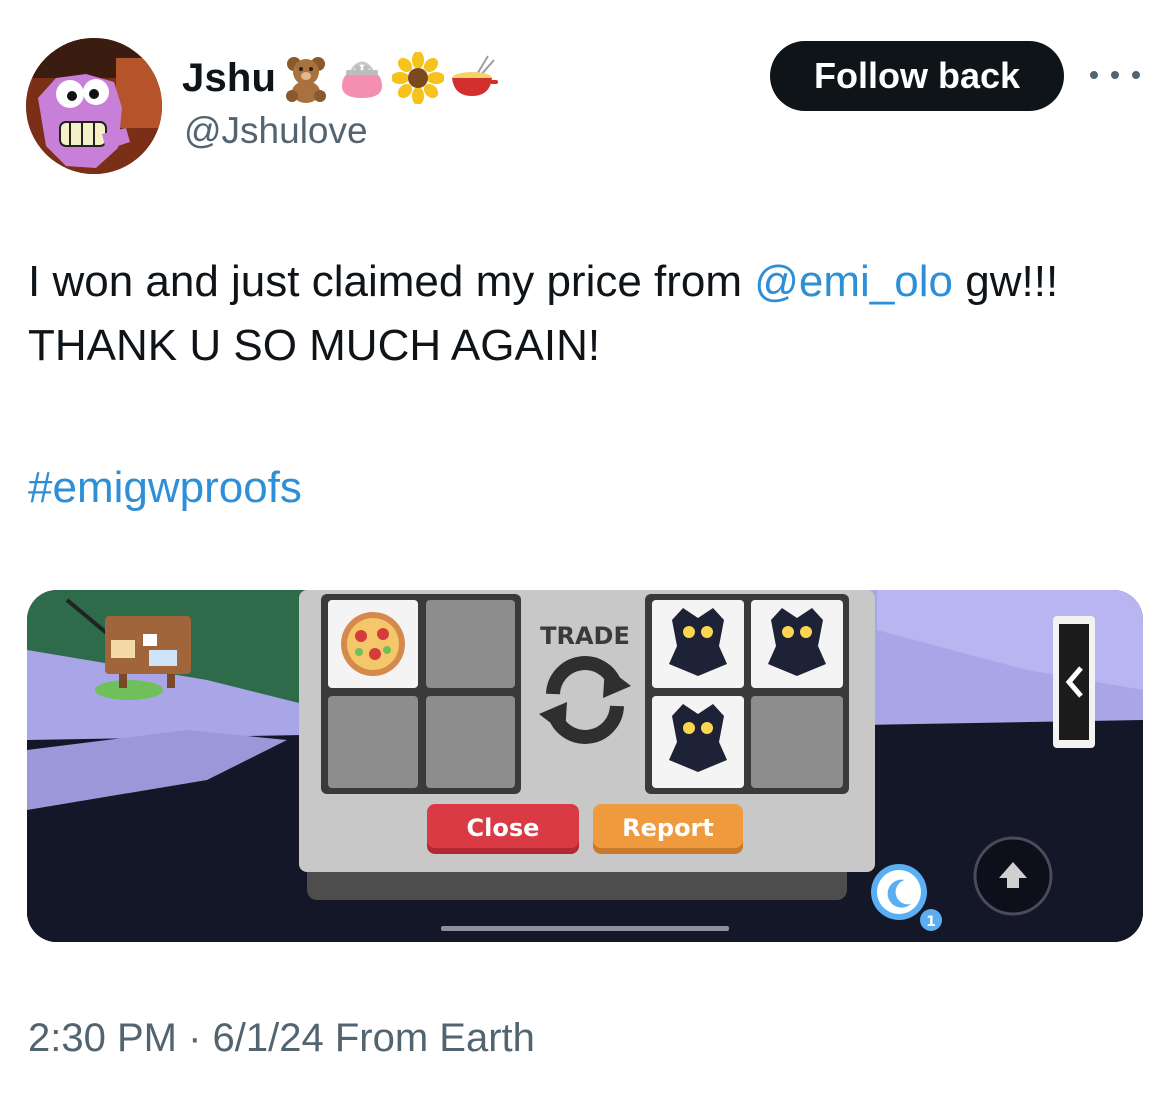 This screenshot has height=1097, width=1170. I want to click on tweet-meta: 2:30 PM · 6/1/24 From Earth, so click(281, 1038).